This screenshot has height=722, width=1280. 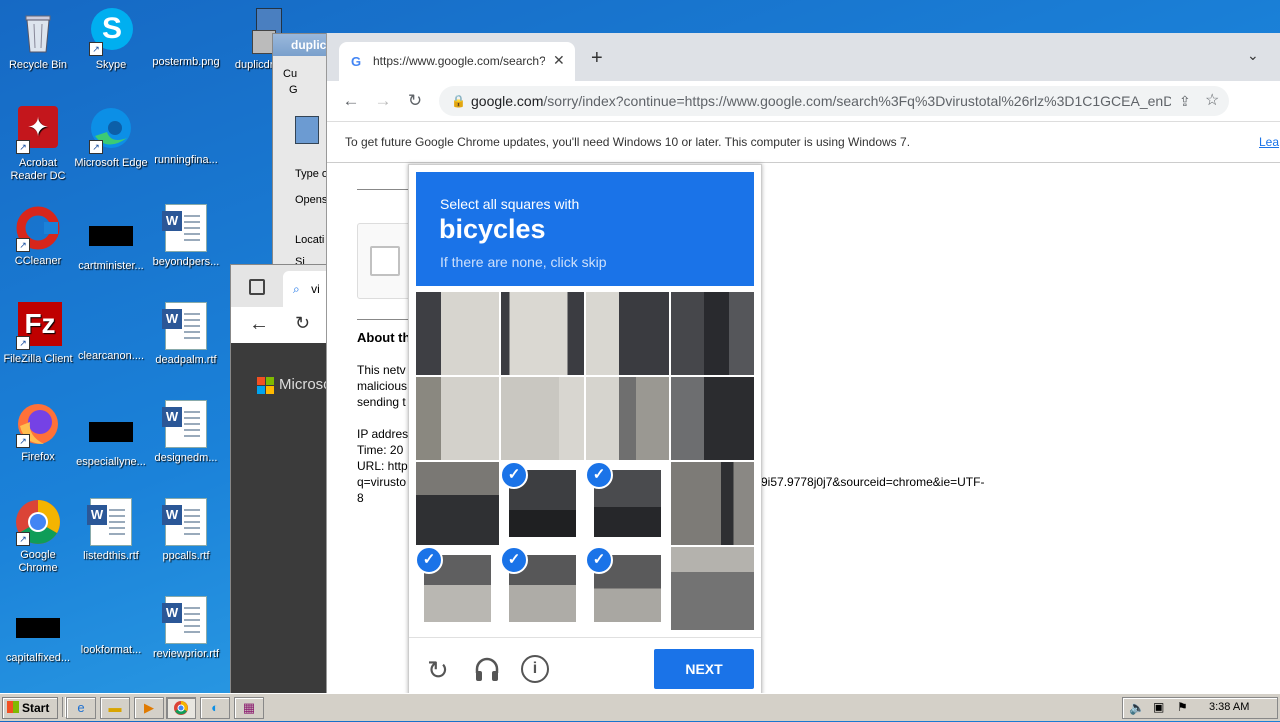 I want to click on clock: 3:38 AM, so click(x=1229, y=707).